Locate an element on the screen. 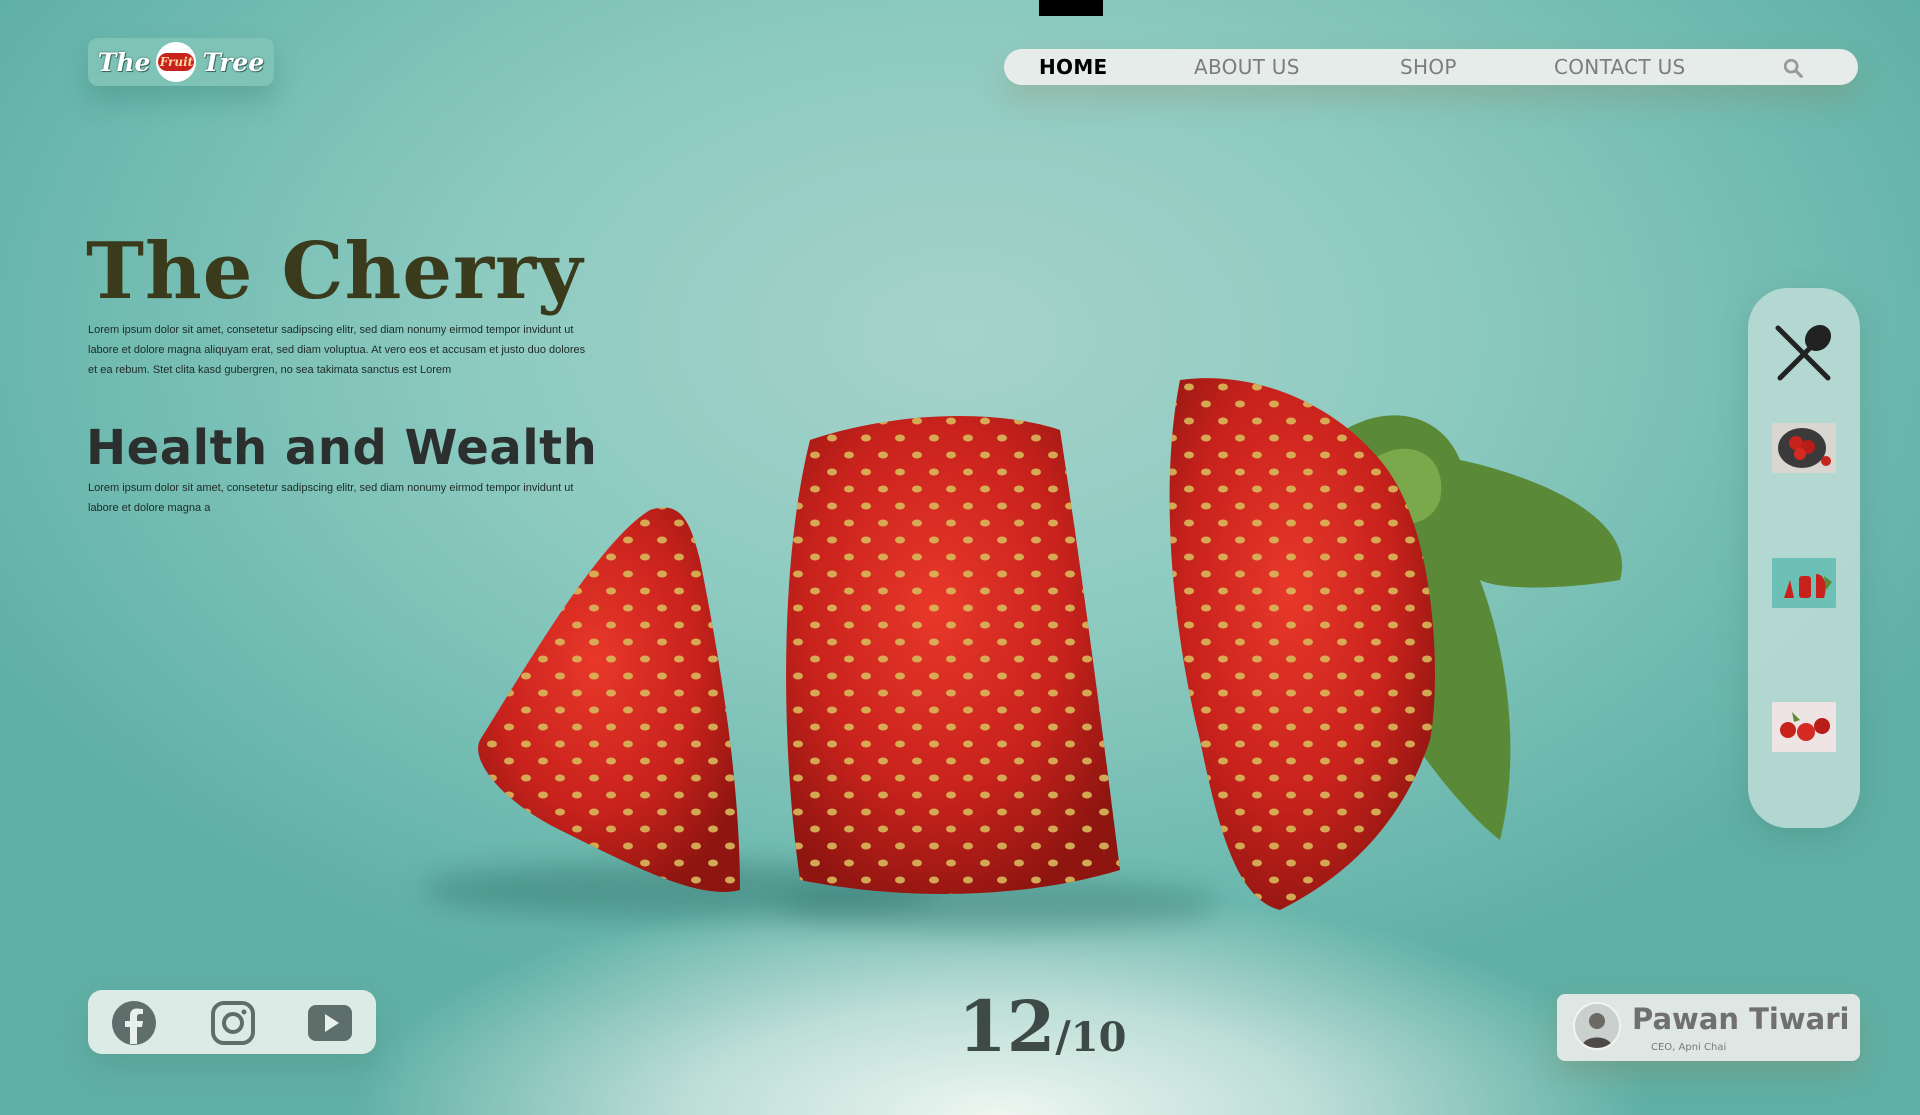 The height and width of the screenshot is (1115, 1920). profile-card: Pawan Tiwari CEO, Apni Chai is located at coordinates (1708, 1027).